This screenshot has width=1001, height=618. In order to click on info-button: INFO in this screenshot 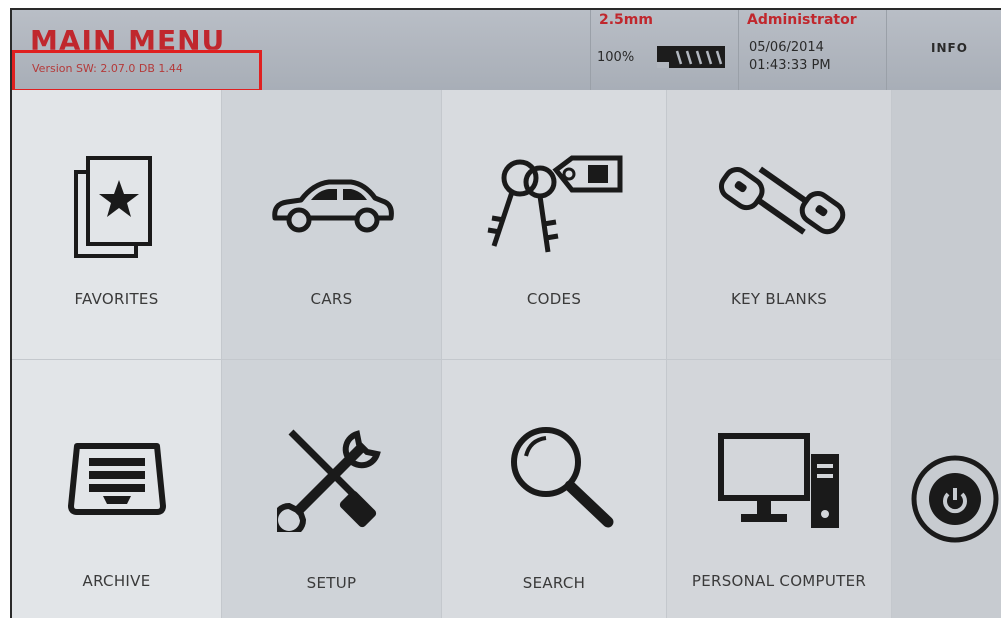, I will do `click(943, 50)`.